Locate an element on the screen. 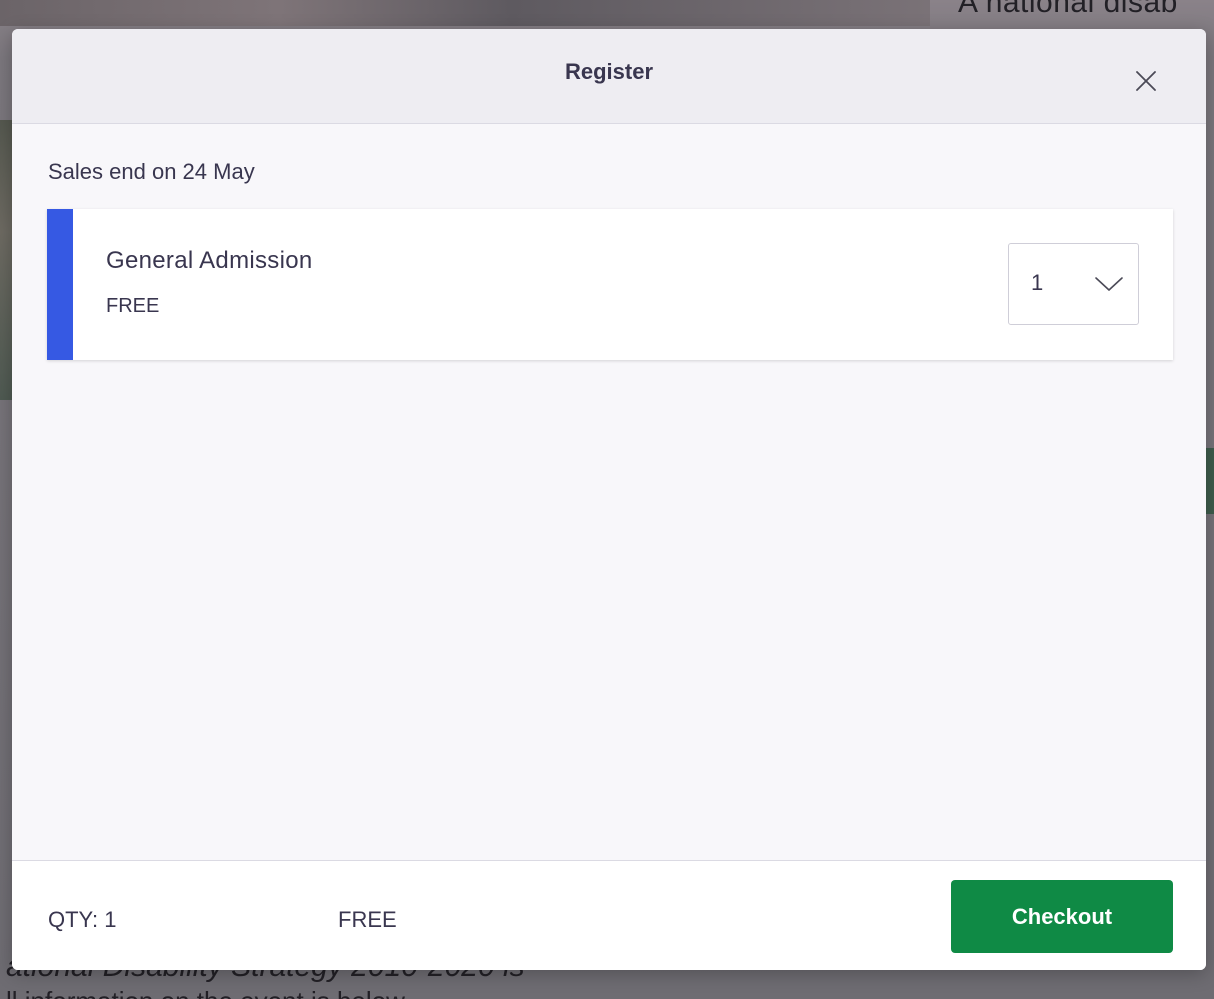 The height and width of the screenshot is (999, 1214). background-paragraph-2: ll information on the event is below is located at coordinates (205, 992).